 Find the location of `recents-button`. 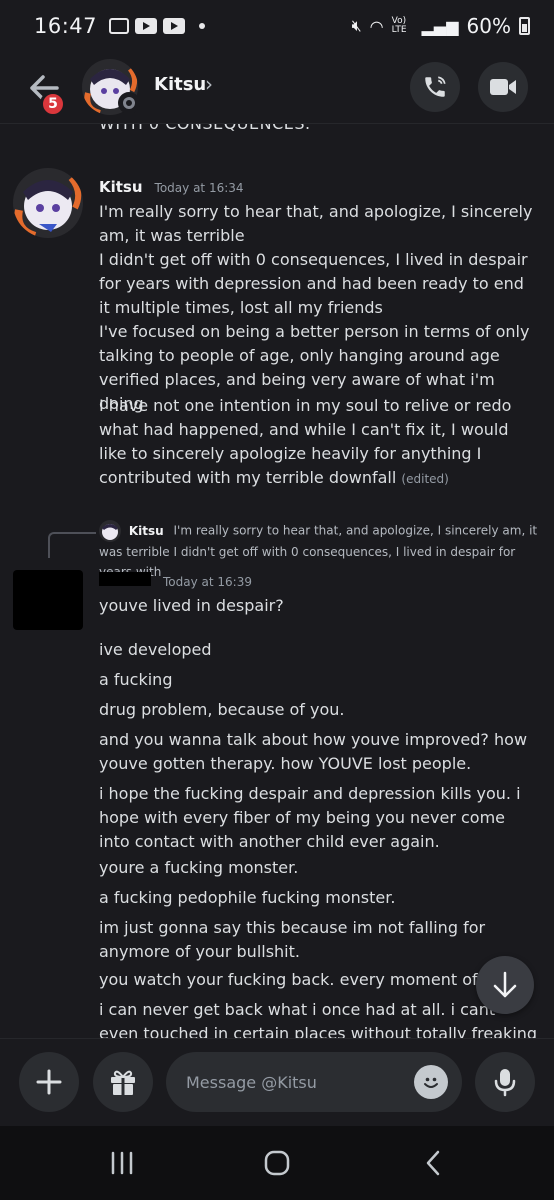

recents-button is located at coordinates (122, 1163).